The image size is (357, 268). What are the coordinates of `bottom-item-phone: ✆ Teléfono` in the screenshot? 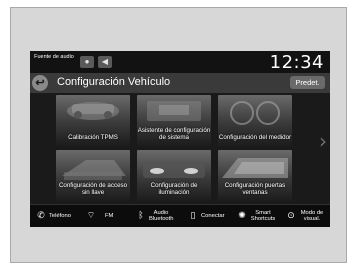 It's located at (53, 216).